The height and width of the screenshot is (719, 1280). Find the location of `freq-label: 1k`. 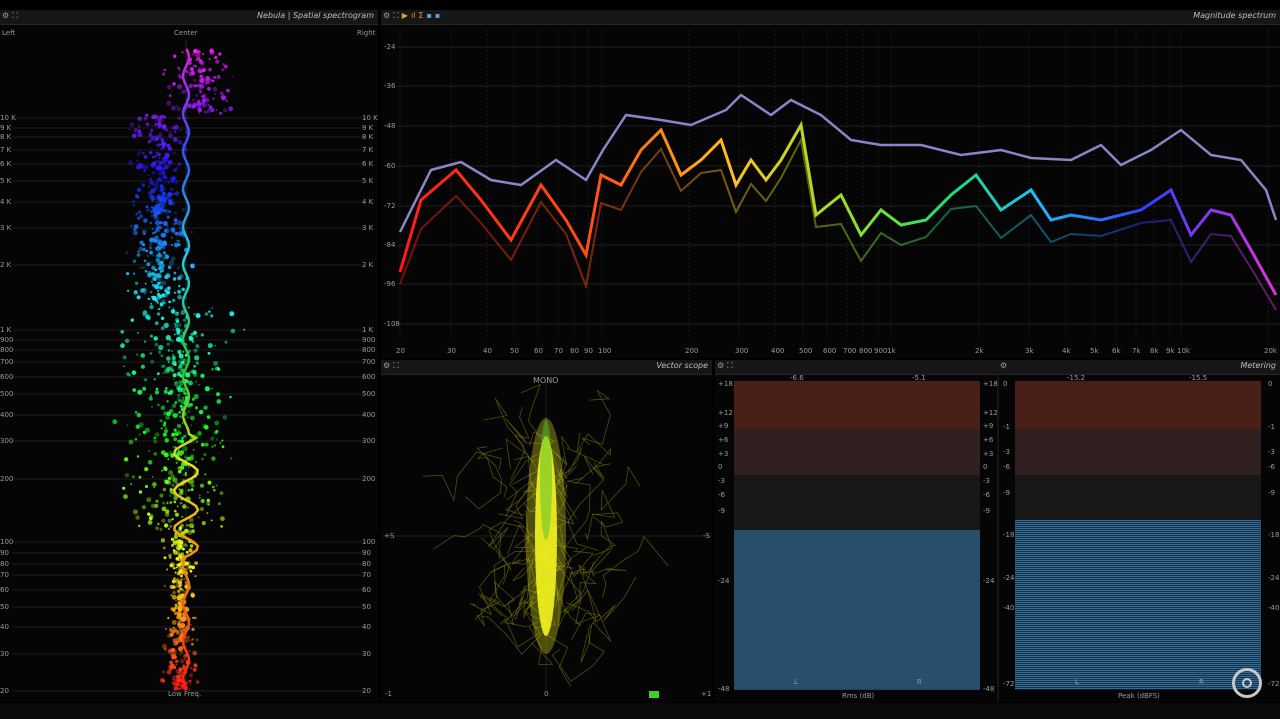

freq-label: 1k is located at coordinates (891, 351).